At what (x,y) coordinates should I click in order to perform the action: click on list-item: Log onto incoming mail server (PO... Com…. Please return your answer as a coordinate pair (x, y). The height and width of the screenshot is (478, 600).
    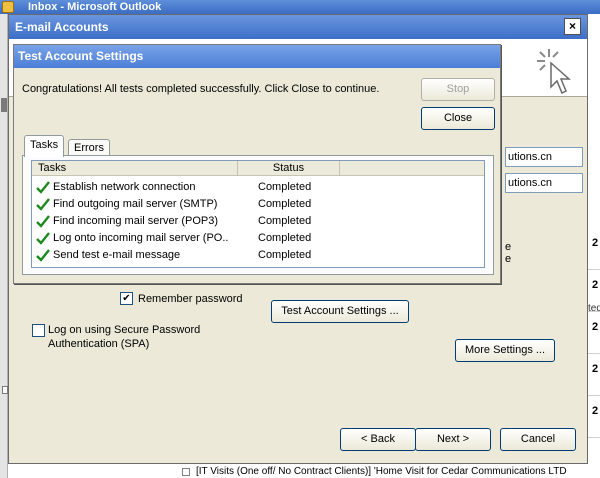
    Looking at the image, I should click on (258, 238).